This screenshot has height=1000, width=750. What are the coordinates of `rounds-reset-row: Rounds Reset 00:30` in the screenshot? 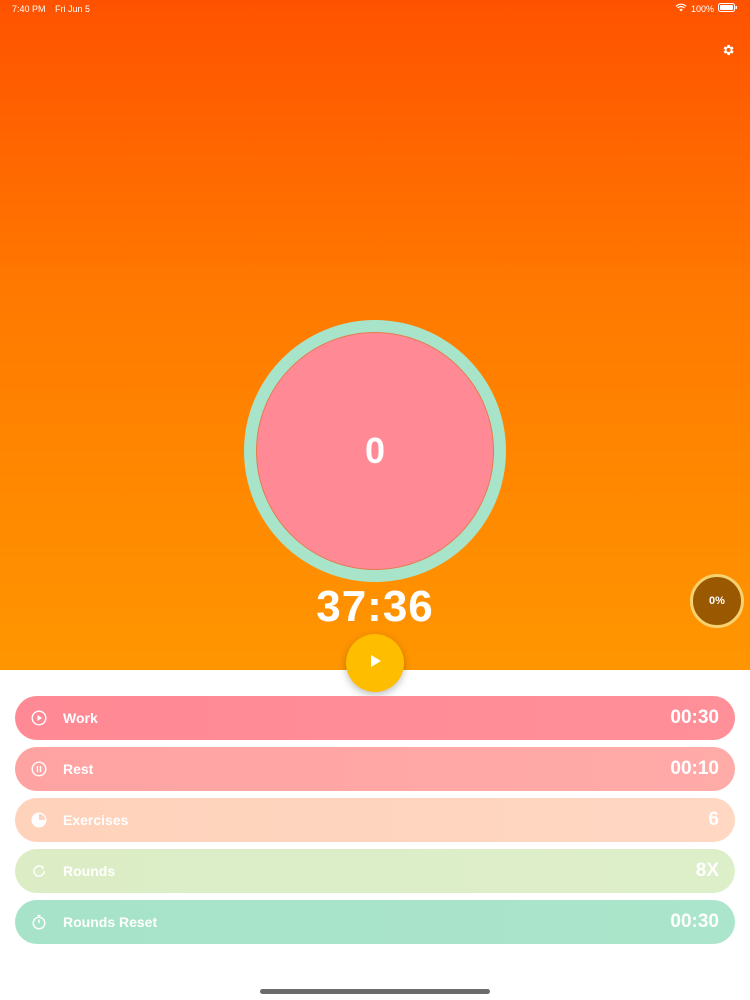 It's located at (375, 922).